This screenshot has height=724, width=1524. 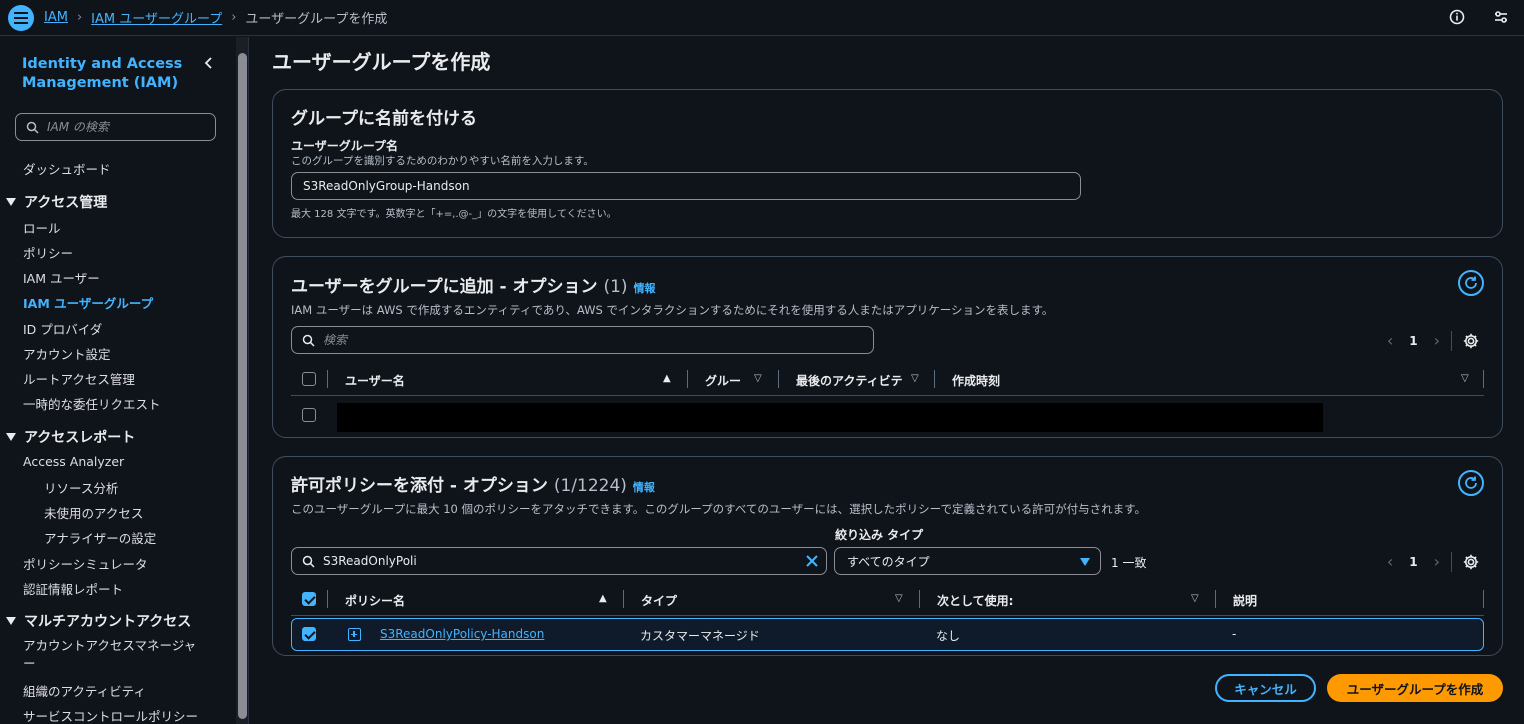 I want to click on breadcrumb-iam: IAM, so click(x=56, y=17).